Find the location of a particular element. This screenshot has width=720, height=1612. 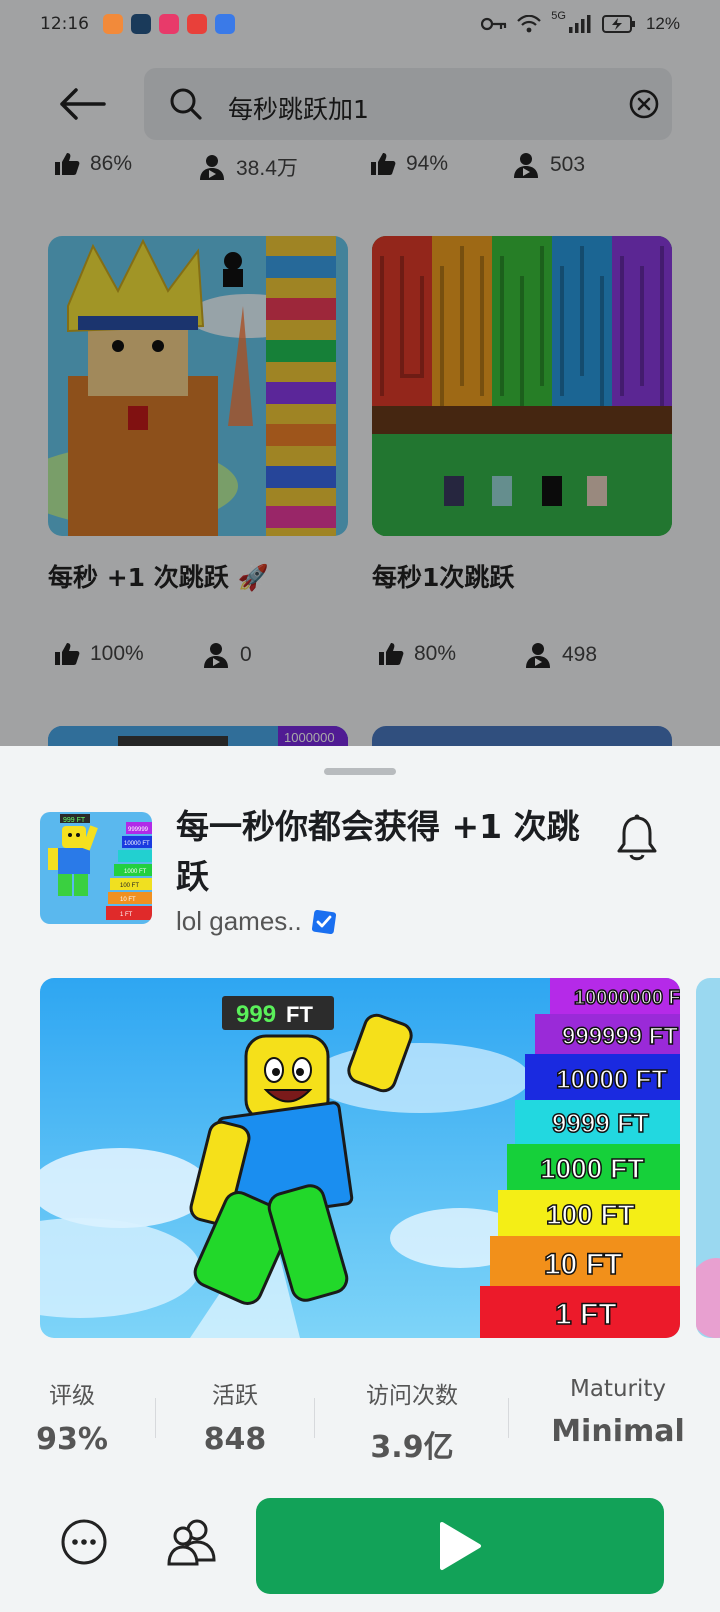

stat-active: 活跃 848 is located at coordinates (235, 1416).